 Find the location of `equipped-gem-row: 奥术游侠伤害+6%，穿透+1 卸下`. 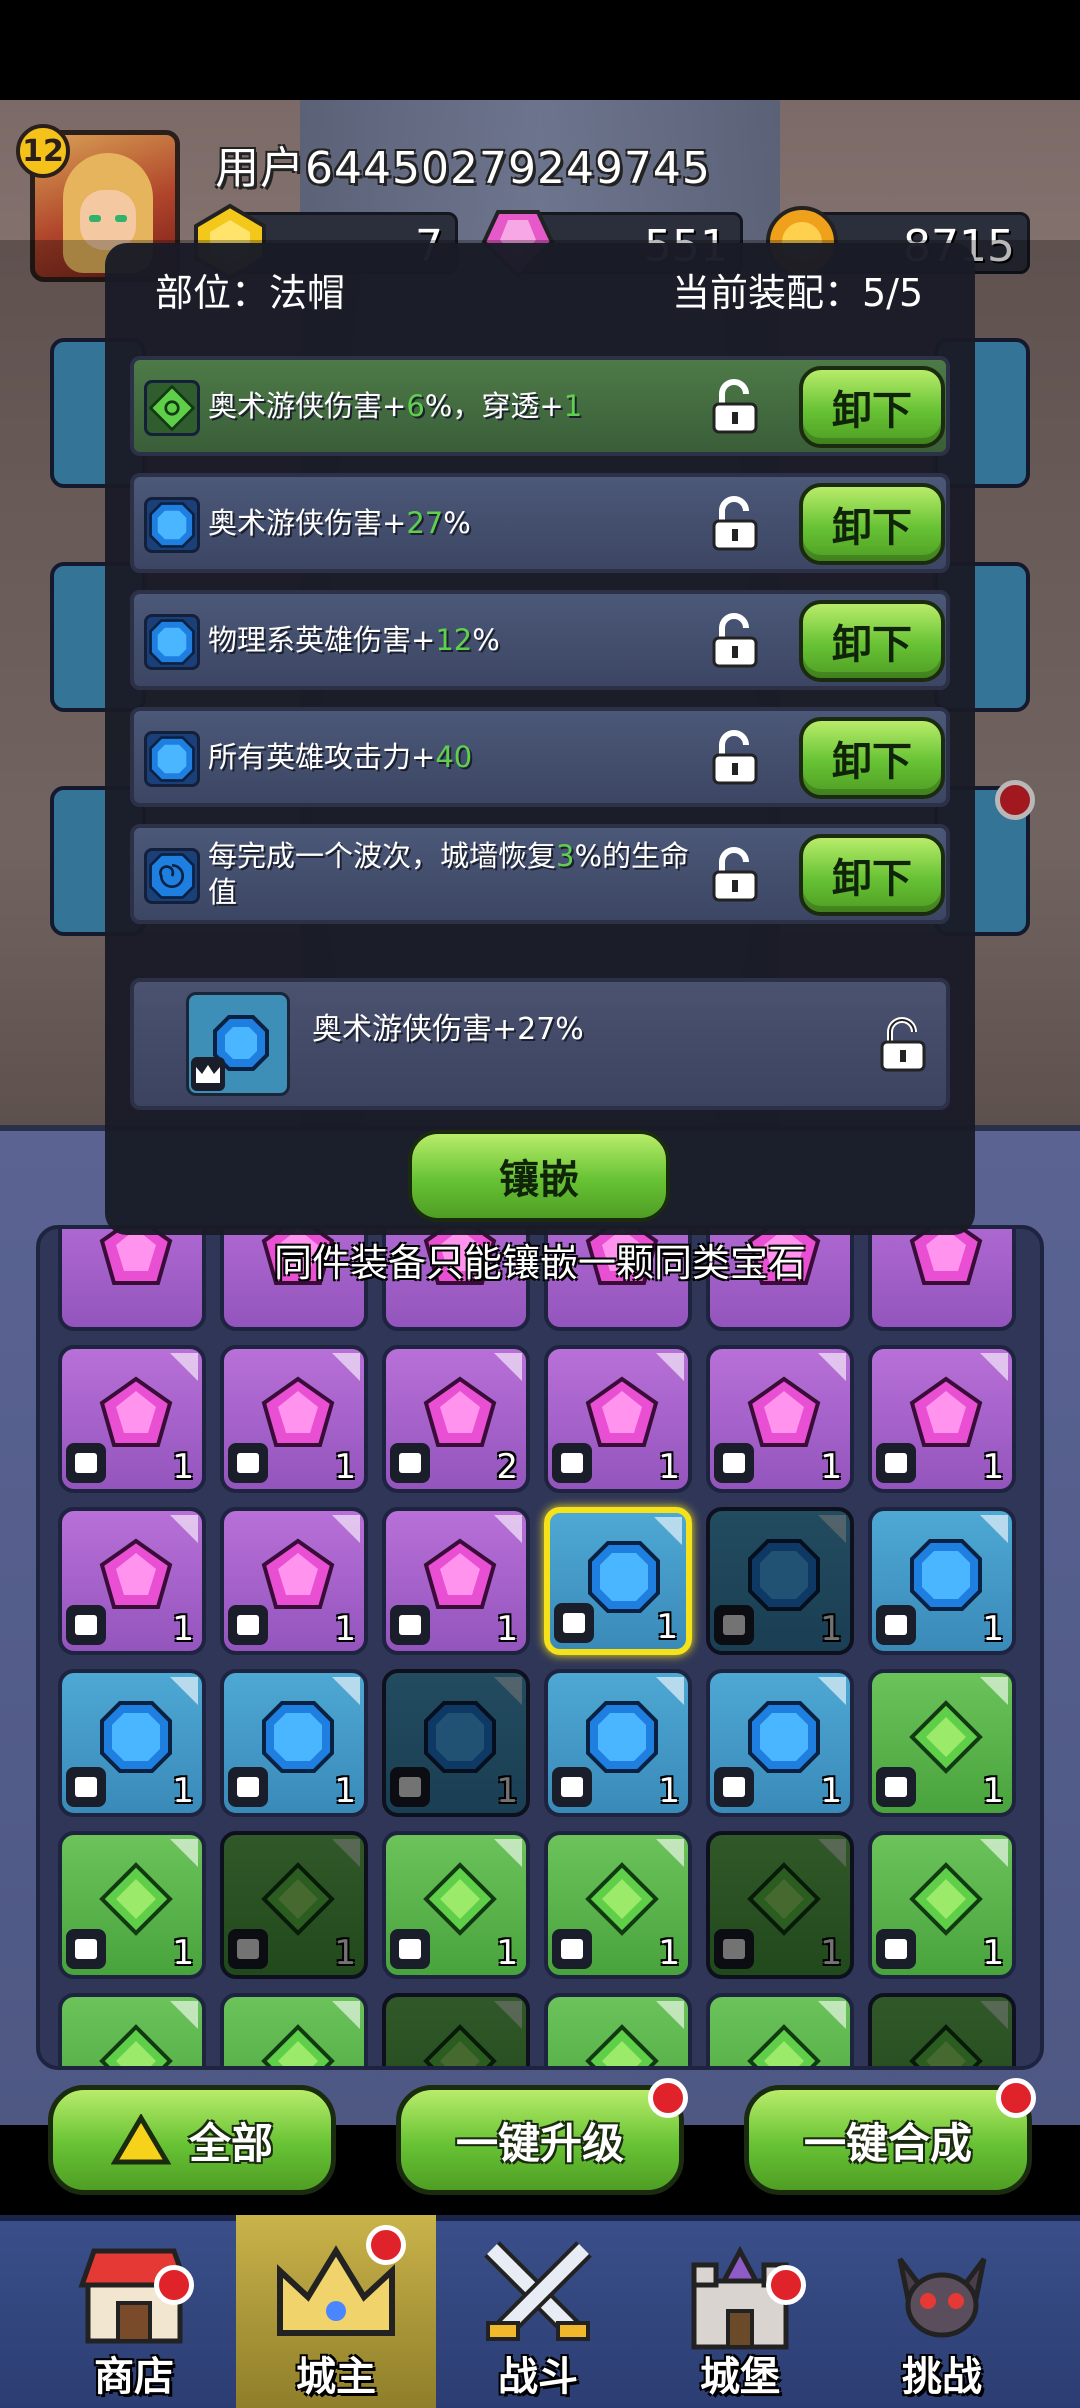

equipped-gem-row: 奥术游侠伤害+6%，穿透+1 卸下 is located at coordinates (540, 406).